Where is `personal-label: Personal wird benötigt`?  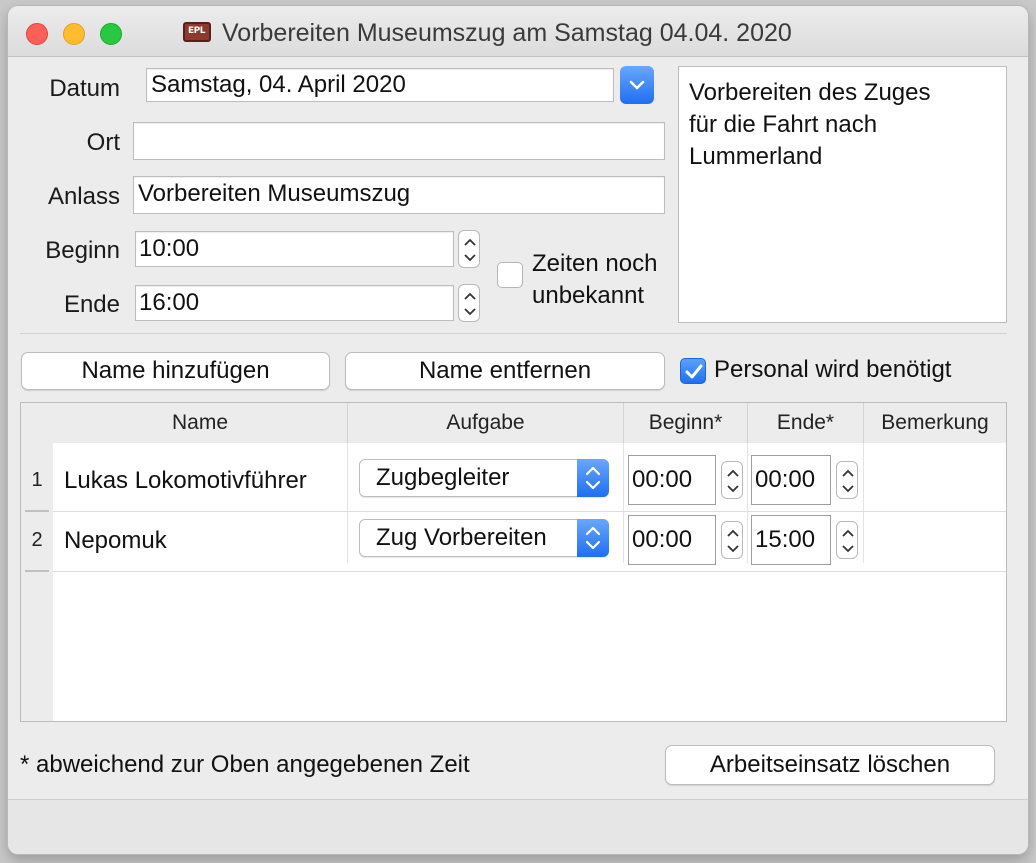 personal-label: Personal wird benötigt is located at coordinates (833, 369).